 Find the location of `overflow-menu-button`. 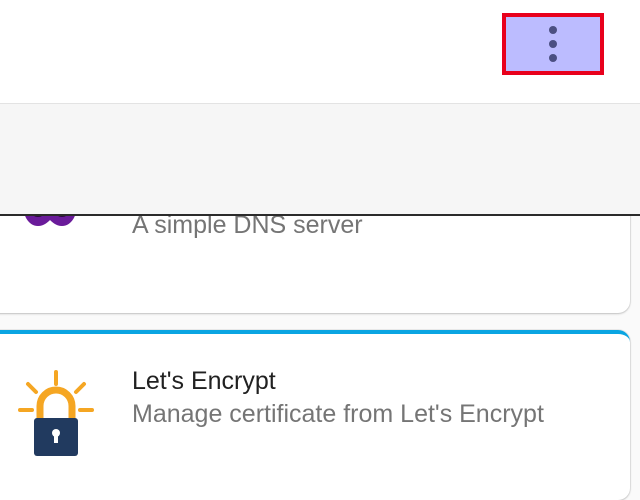

overflow-menu-button is located at coordinates (553, 44).